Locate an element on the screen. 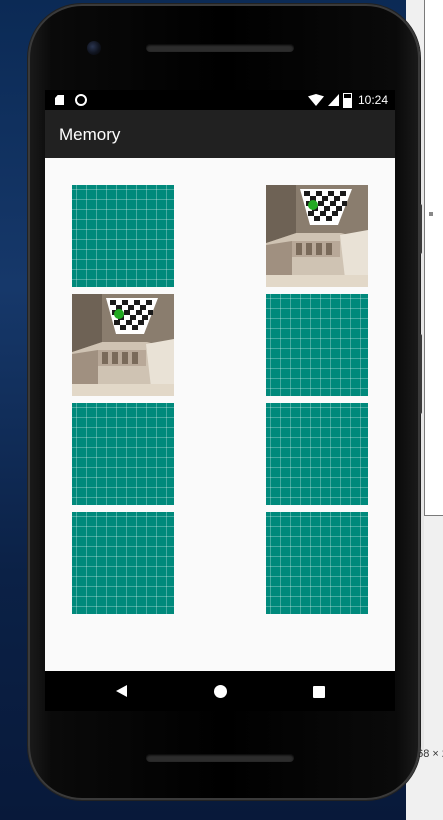 This screenshot has height=820, width=443. background-window-panel is located at coordinates (433, 258).